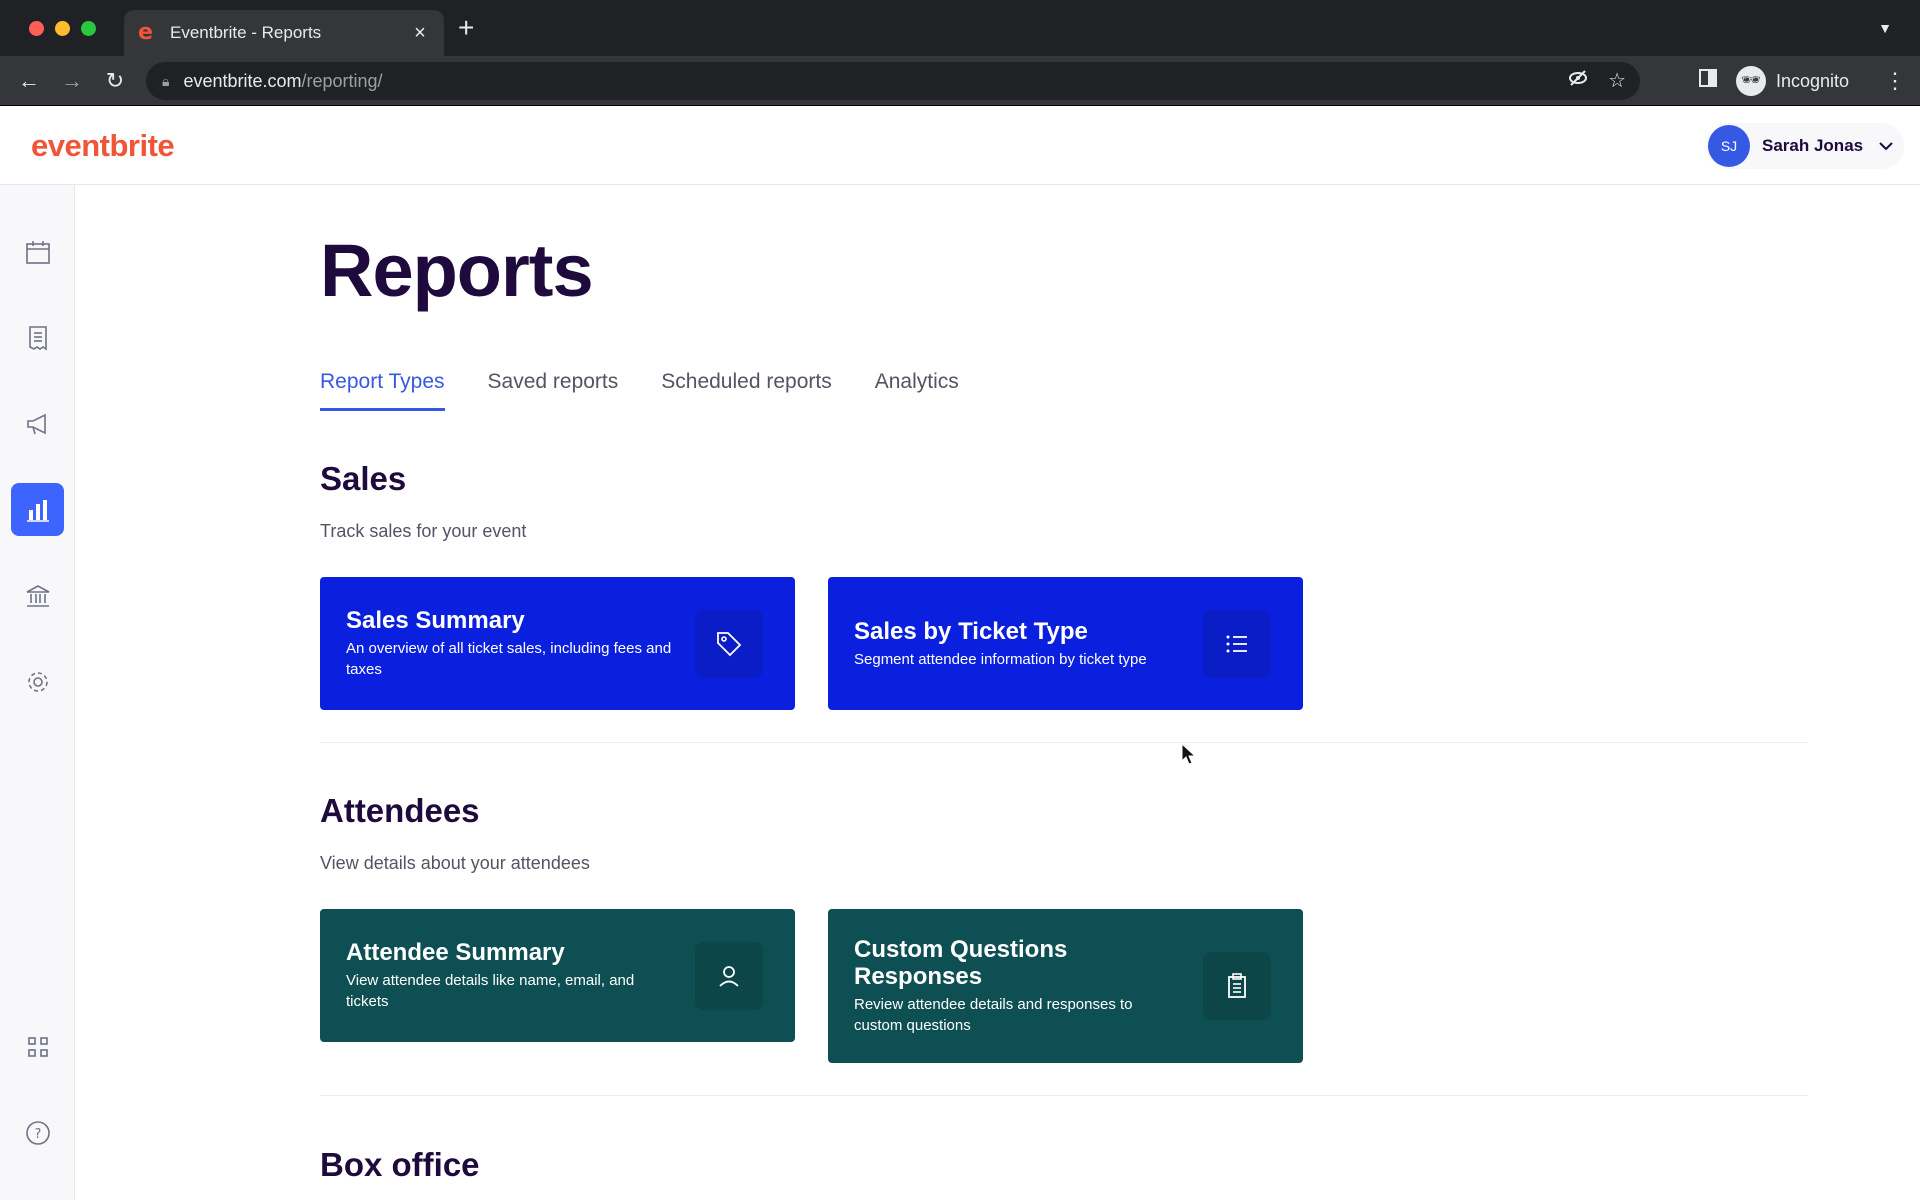 This screenshot has width=1920, height=1200. Describe the element at coordinates (960, 145) in the screenshot. I see `app-header: eventbrite SJ Sarah Jonas` at that location.